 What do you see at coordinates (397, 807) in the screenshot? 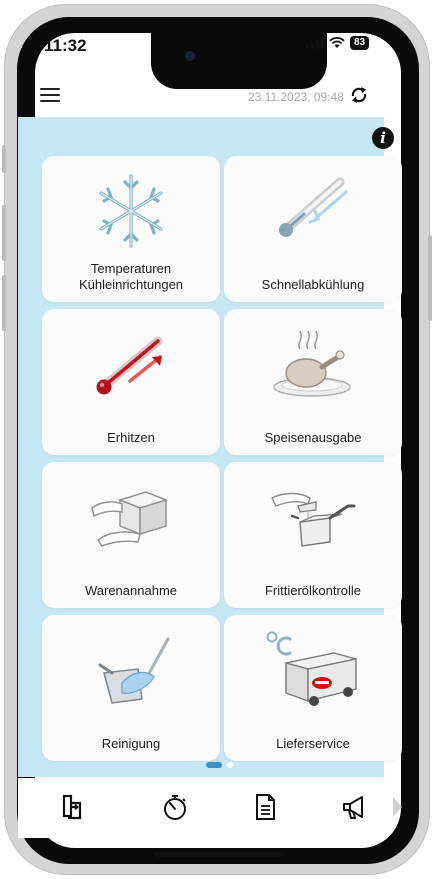
I see `next-arrow-icon` at bounding box center [397, 807].